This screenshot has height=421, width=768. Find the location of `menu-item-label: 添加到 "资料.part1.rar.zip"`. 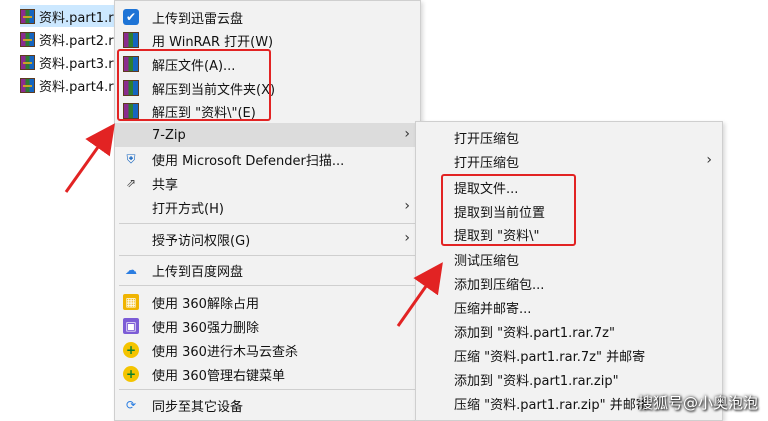

menu-item-label: 添加到 "资料.part1.rar.zip" is located at coordinates (536, 381).